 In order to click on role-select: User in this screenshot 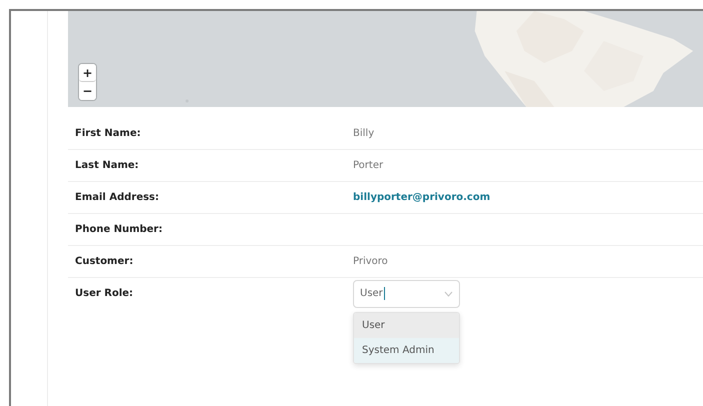, I will do `click(406, 294)`.